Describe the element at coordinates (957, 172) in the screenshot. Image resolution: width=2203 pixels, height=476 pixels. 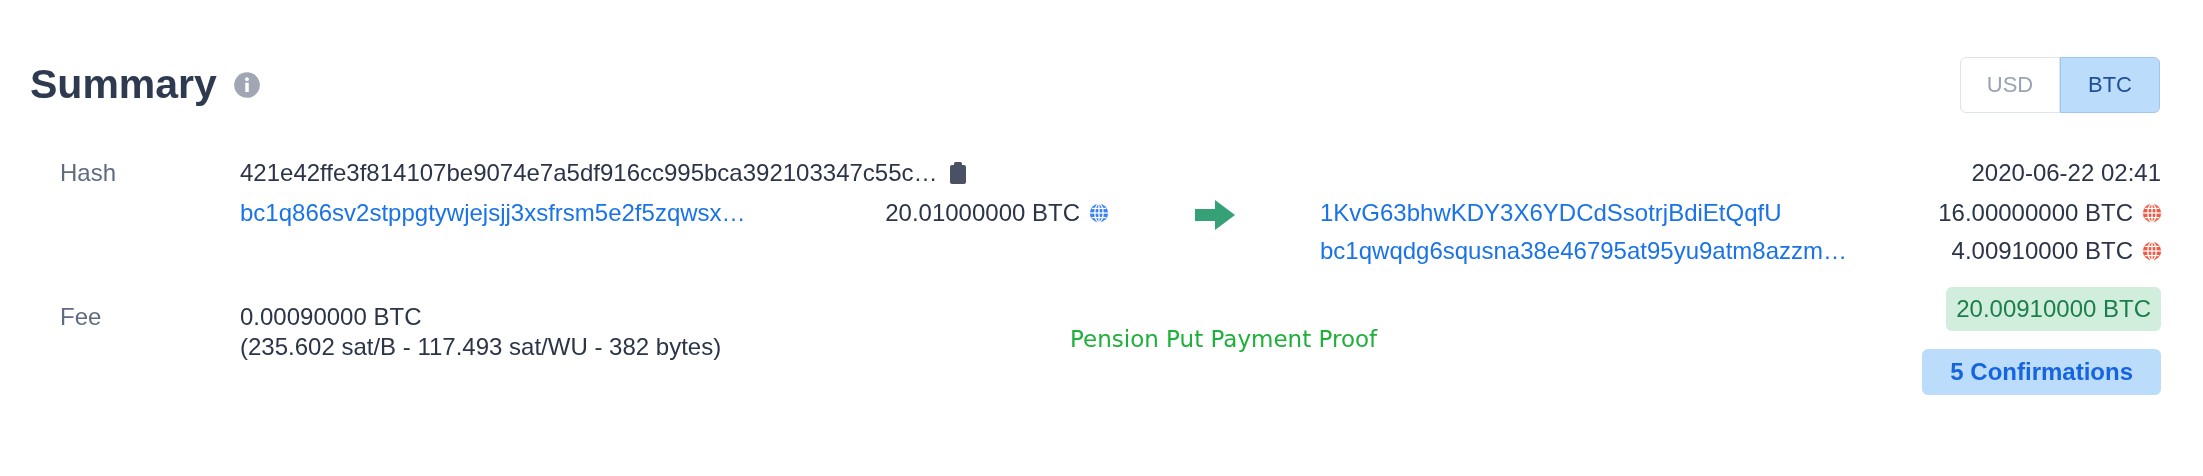
I see `clipboard-icon` at that location.